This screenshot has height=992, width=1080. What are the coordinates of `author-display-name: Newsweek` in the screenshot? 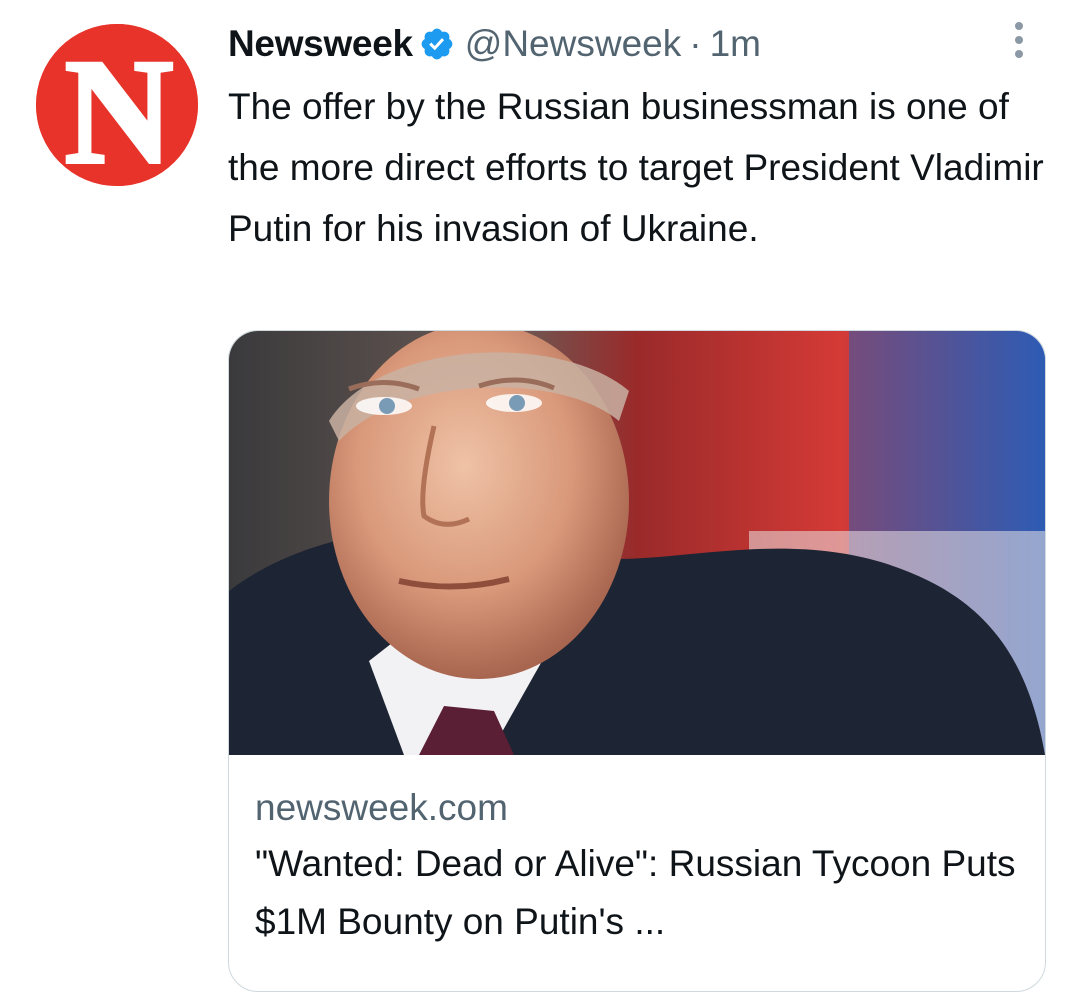 It's located at (320, 44).